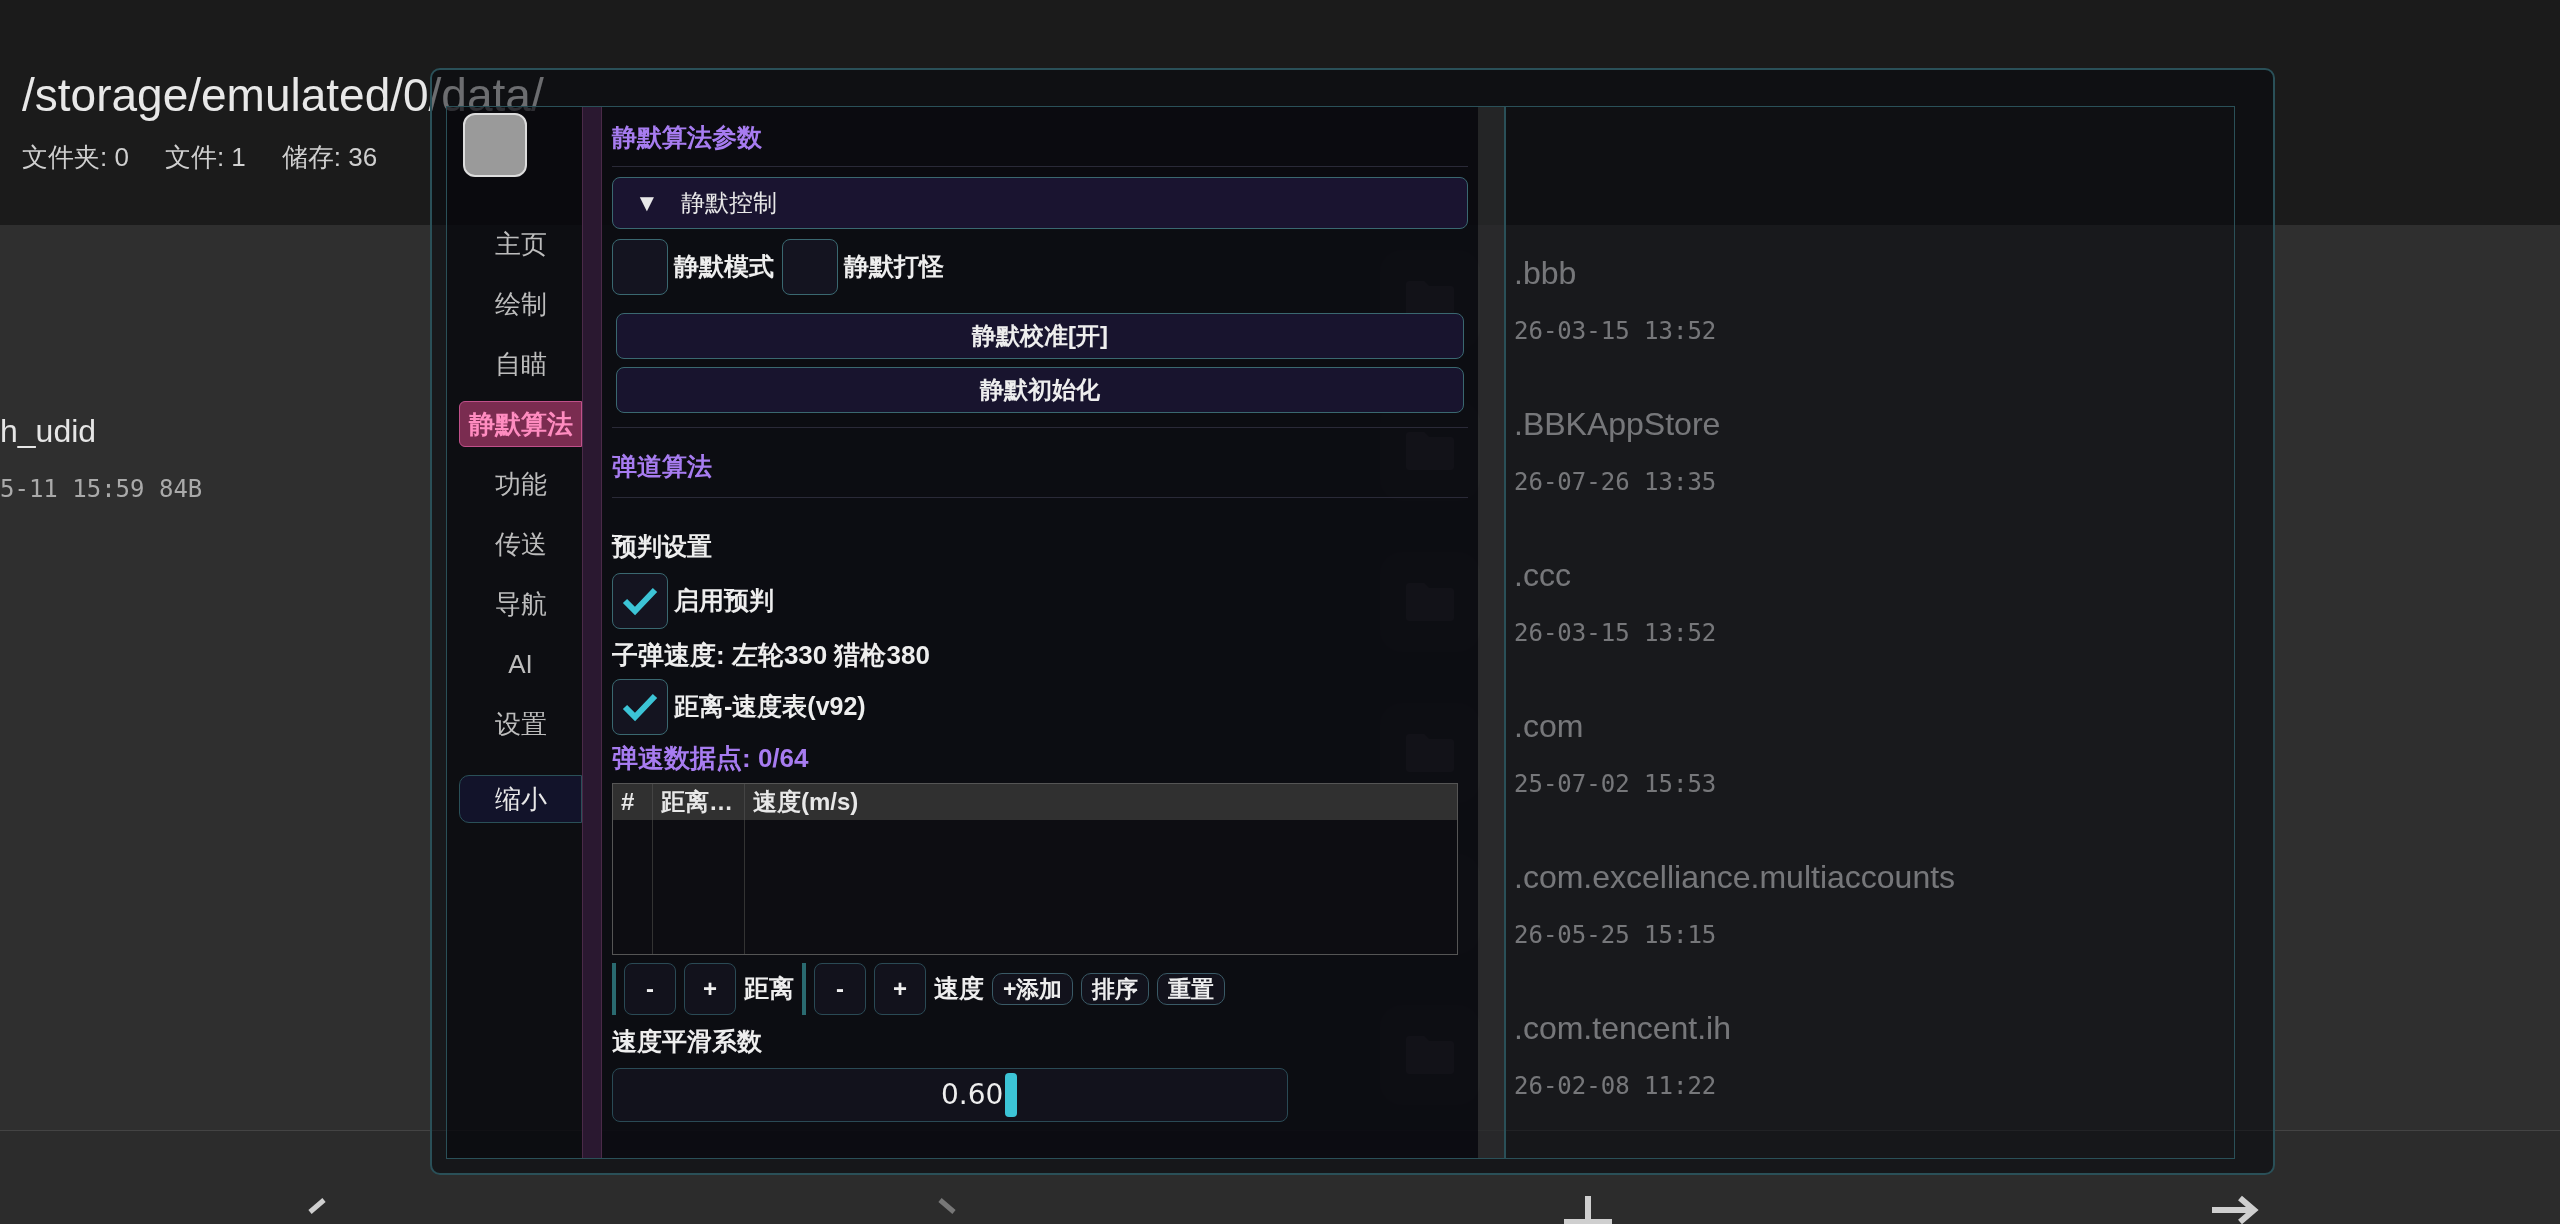 Image resolution: width=2560 pixels, height=1224 pixels. Describe the element at coordinates (1616, 1085) in the screenshot. I see `file-date: 26-02-08 11:22` at that location.